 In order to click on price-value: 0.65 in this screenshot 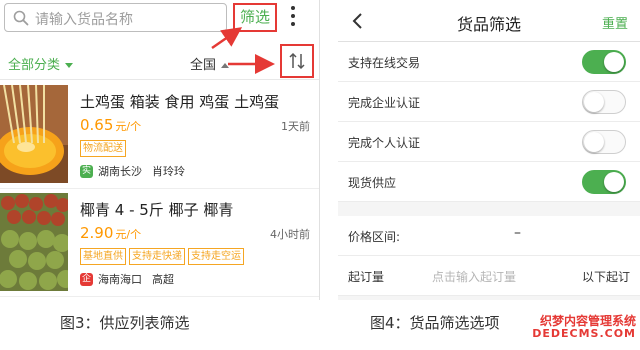, I will do `click(97, 125)`.